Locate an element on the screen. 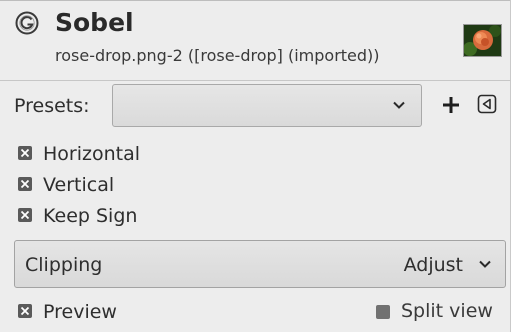 The image size is (511, 332). clipping-dropdown: Clipping Adjust is located at coordinates (260, 264).